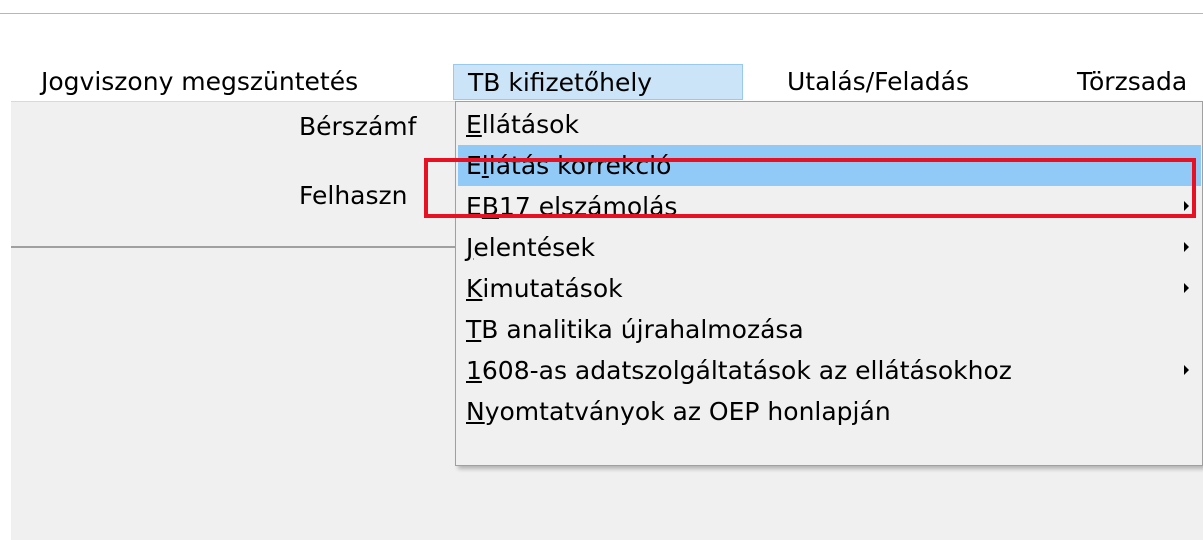  I want to click on menu-tb-kifizetohely: TB kifizetőhely, so click(598, 82).